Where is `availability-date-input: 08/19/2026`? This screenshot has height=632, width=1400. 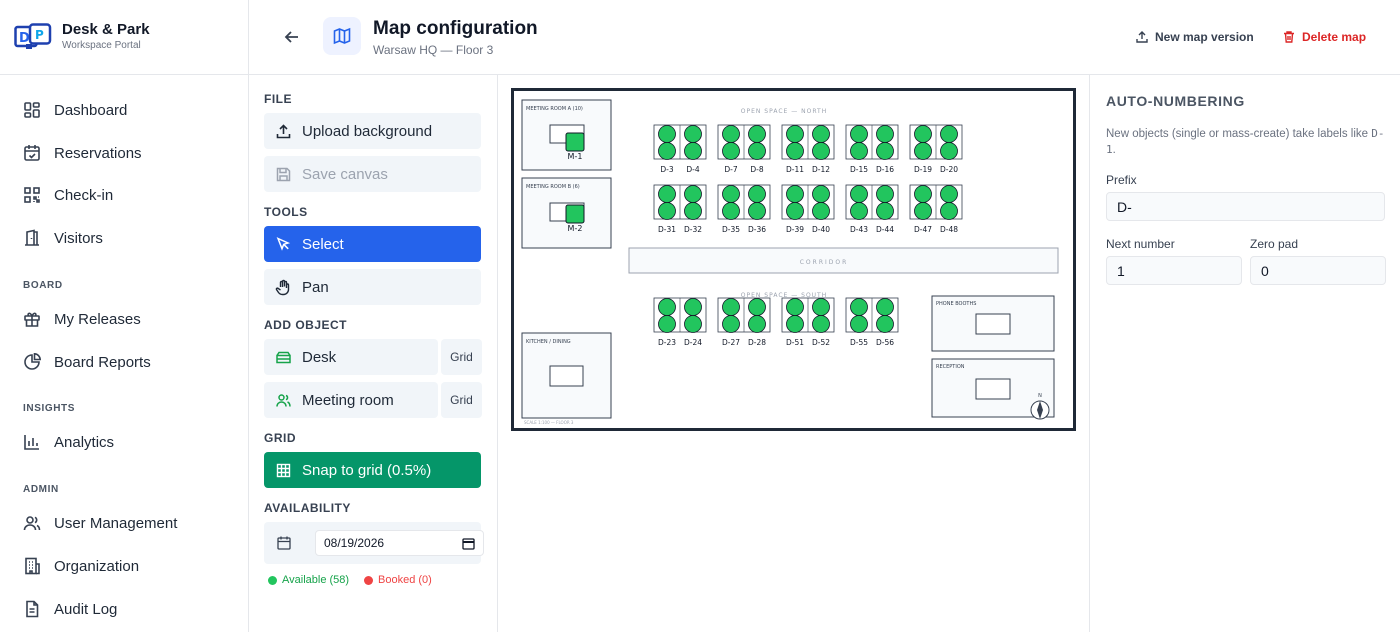
availability-date-input: 08/19/2026 is located at coordinates (399, 543).